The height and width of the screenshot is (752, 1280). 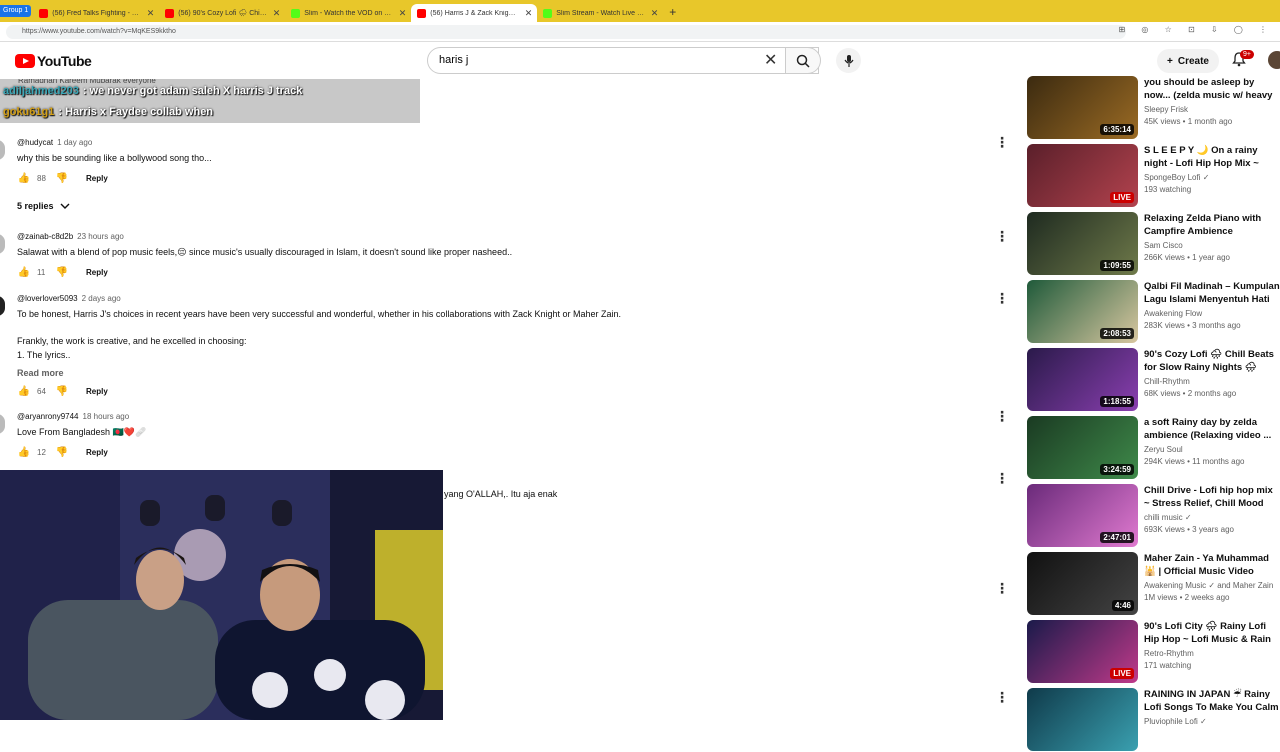 I want to click on video-thumbnail: 2:47:01, so click(x=1082, y=515).